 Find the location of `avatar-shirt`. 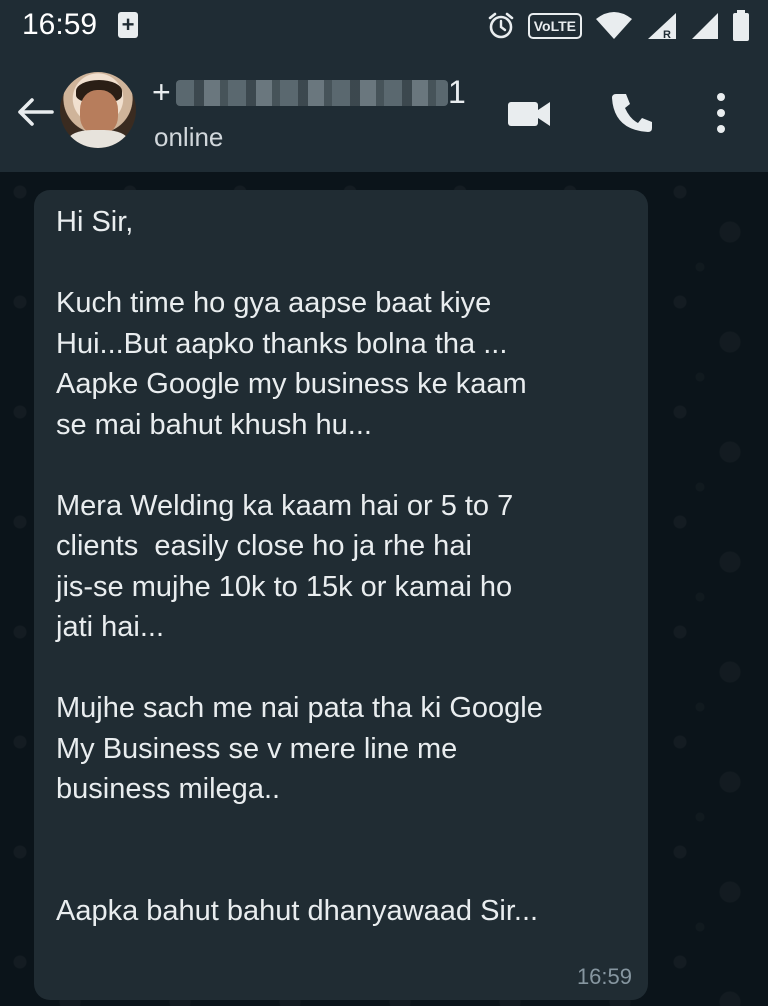

avatar-shirt is located at coordinates (98, 139).